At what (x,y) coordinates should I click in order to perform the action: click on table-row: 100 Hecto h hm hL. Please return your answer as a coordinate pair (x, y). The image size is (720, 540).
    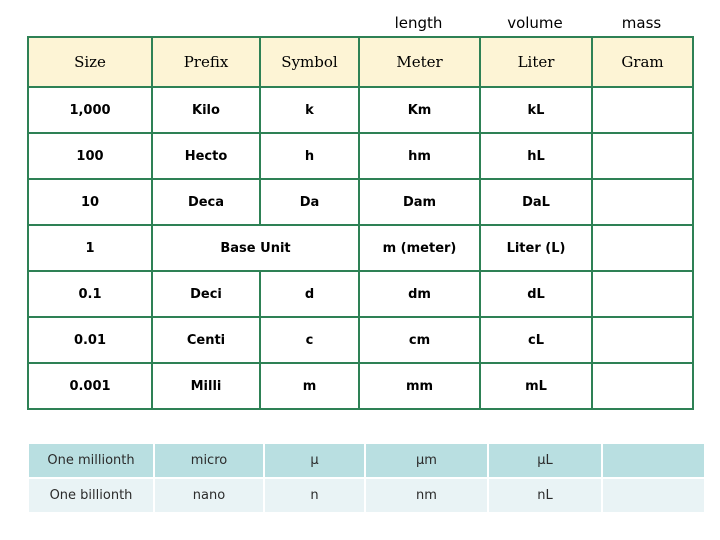
    Looking at the image, I should click on (360, 156).